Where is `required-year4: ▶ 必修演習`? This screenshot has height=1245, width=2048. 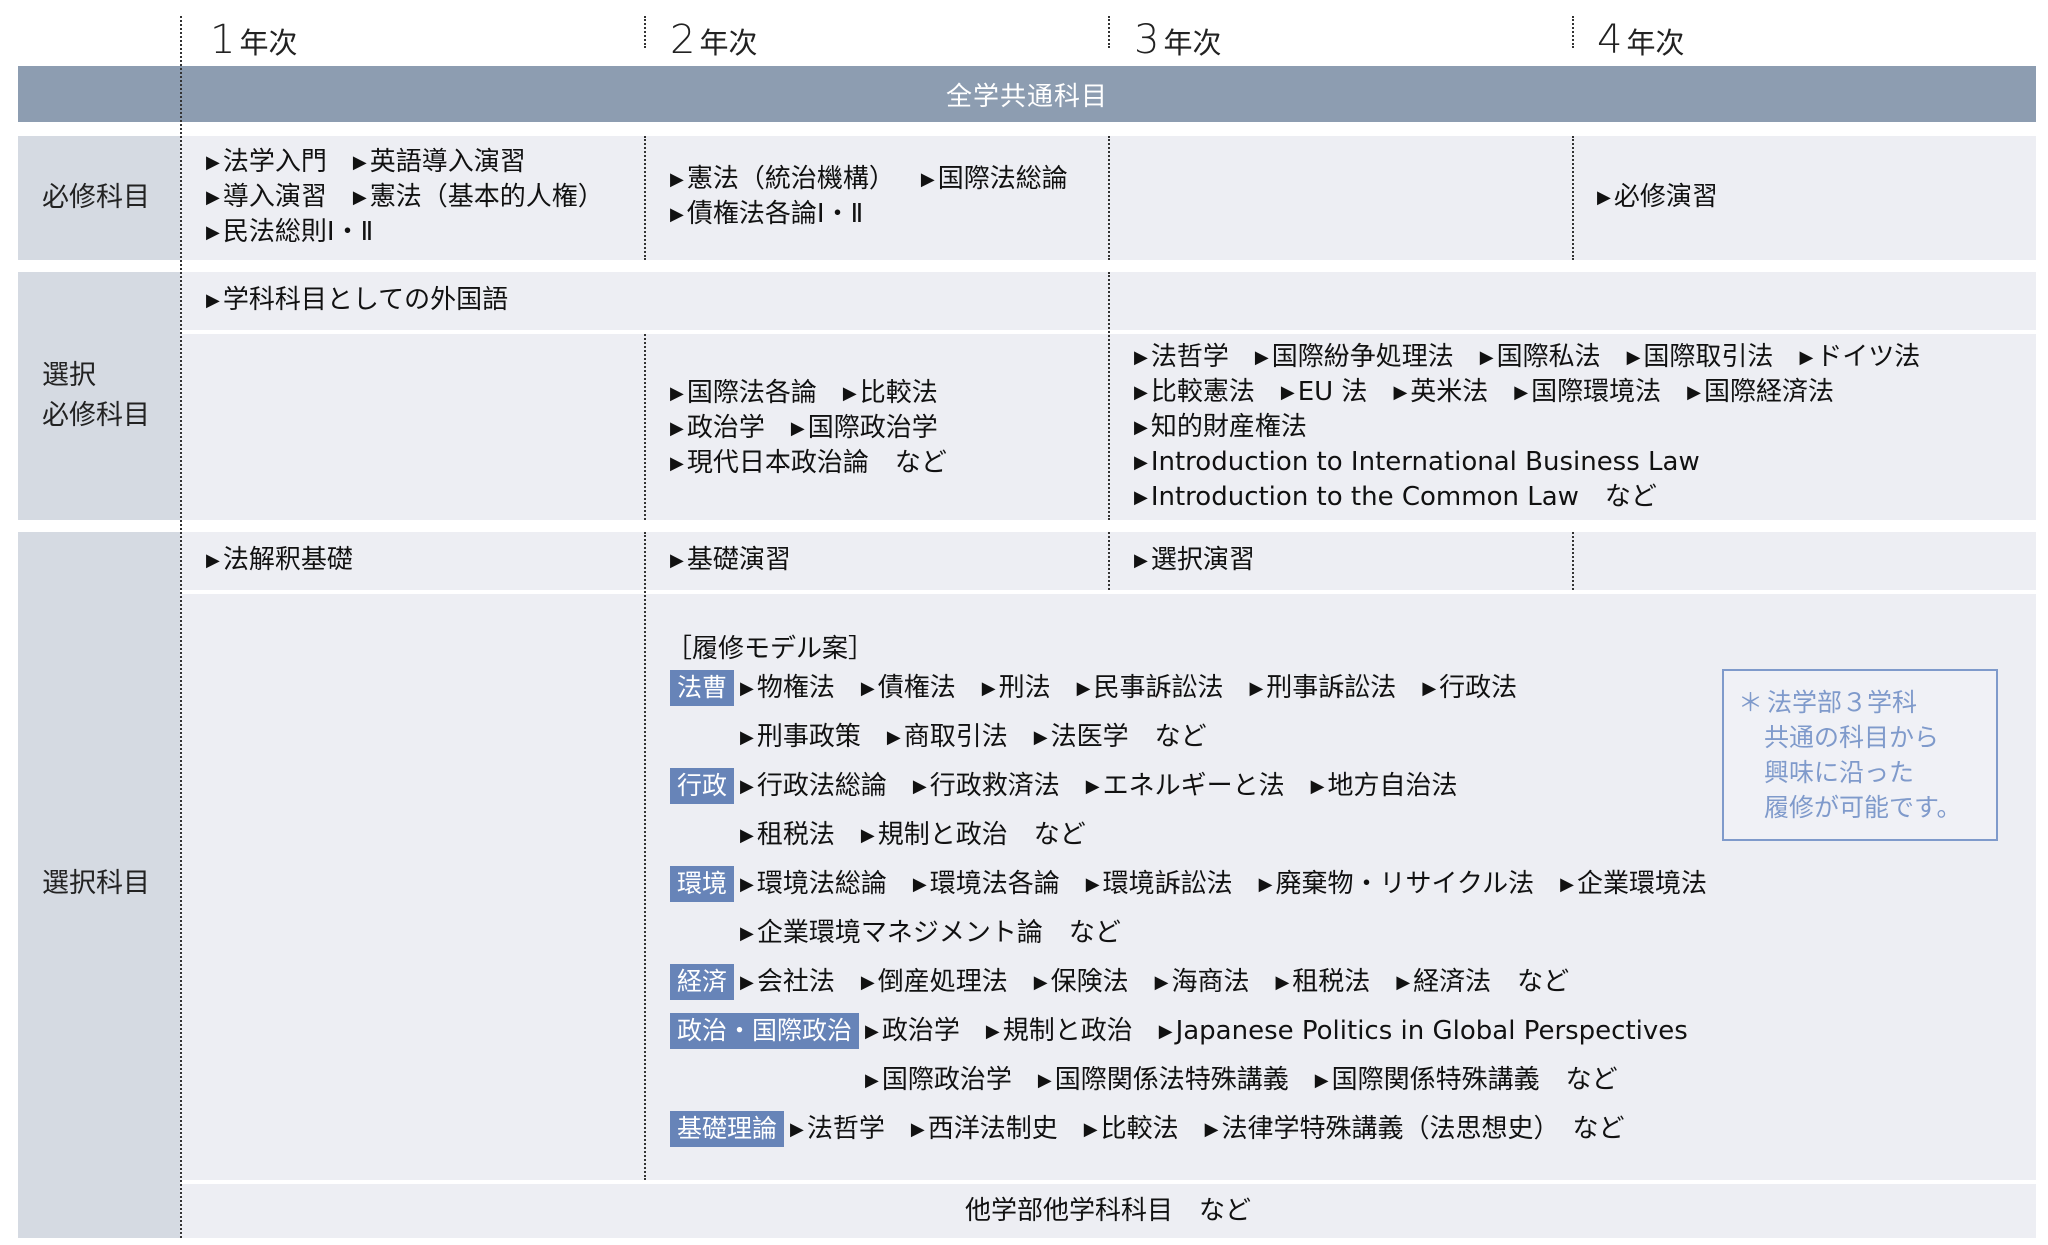 required-year4: ▶ 必修演習 is located at coordinates (1657, 197).